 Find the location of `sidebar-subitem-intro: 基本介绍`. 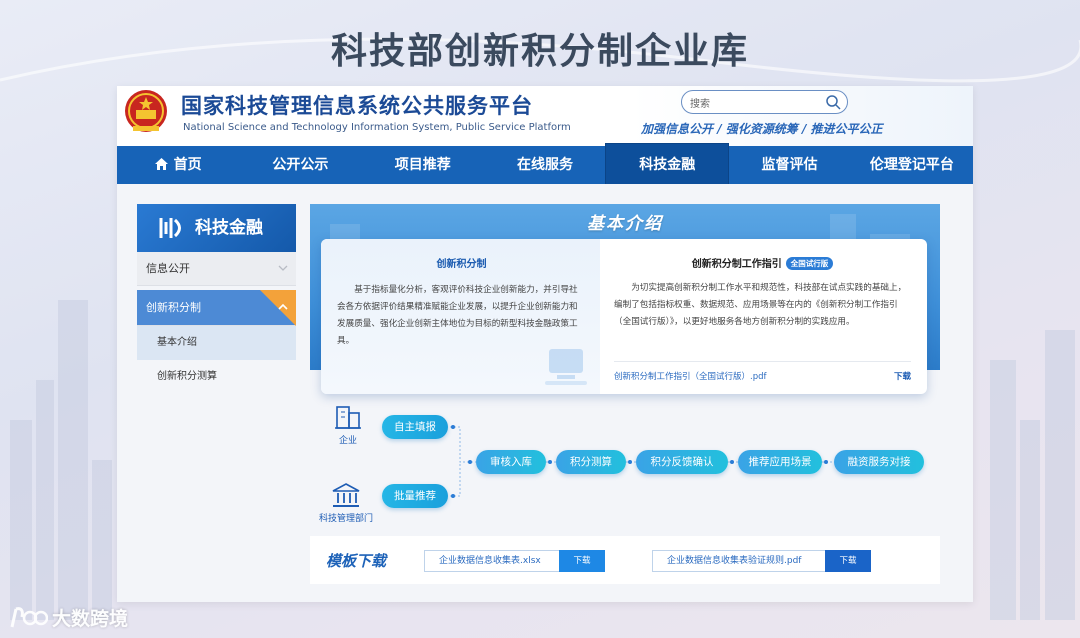

sidebar-subitem-intro: 基本介绍 is located at coordinates (216, 343).